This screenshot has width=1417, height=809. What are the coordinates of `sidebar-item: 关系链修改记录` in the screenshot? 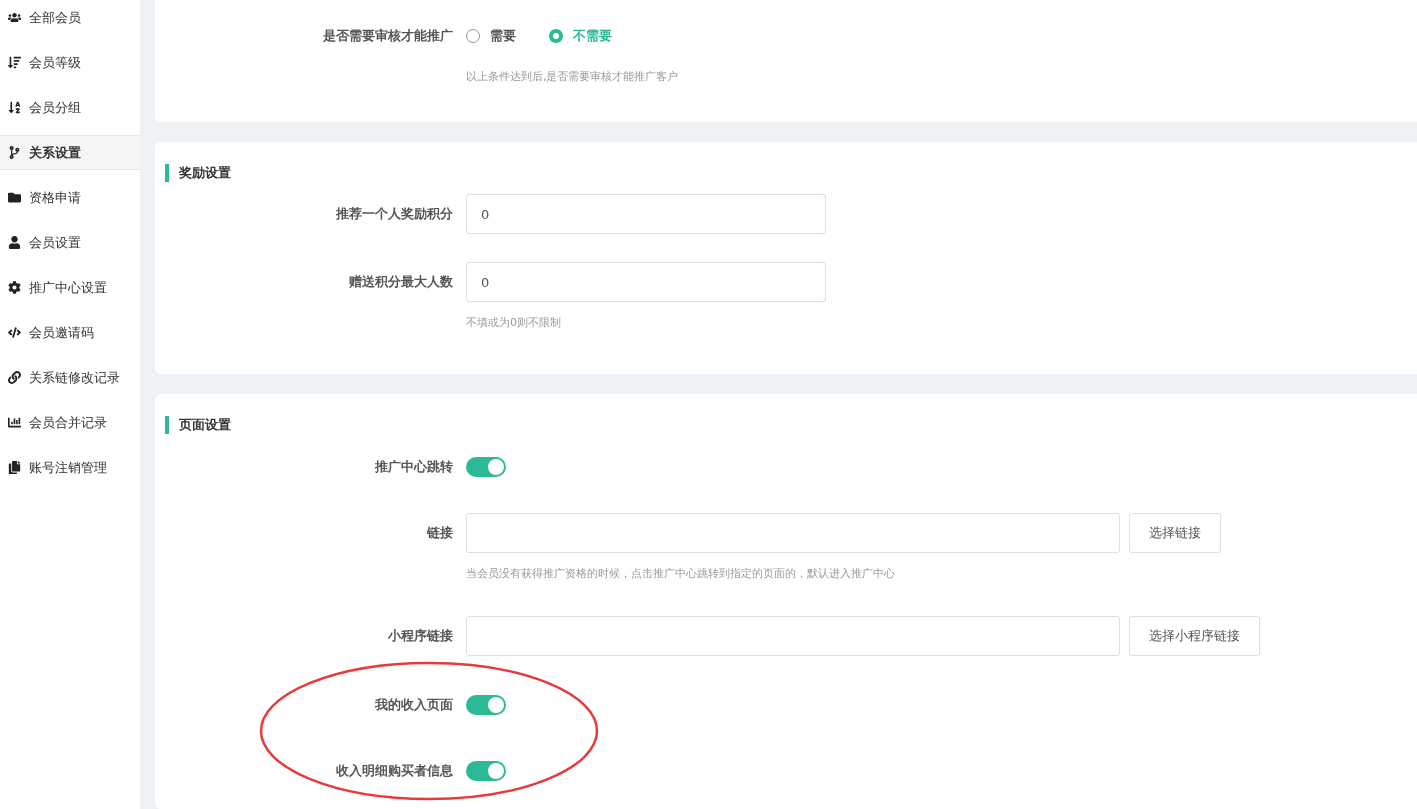 It's located at (70, 377).